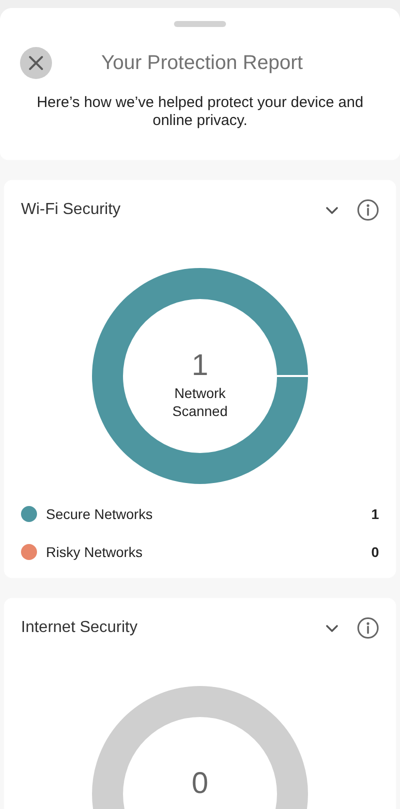 This screenshot has width=400, height=809. What do you see at coordinates (200, 24) in the screenshot?
I see `drag-handle` at bounding box center [200, 24].